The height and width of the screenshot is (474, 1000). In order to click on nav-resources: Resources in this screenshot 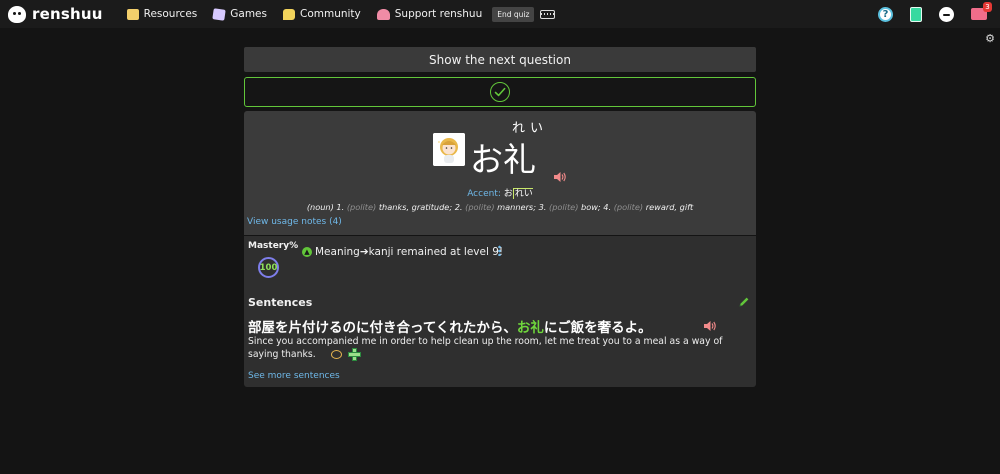, I will do `click(162, 14)`.